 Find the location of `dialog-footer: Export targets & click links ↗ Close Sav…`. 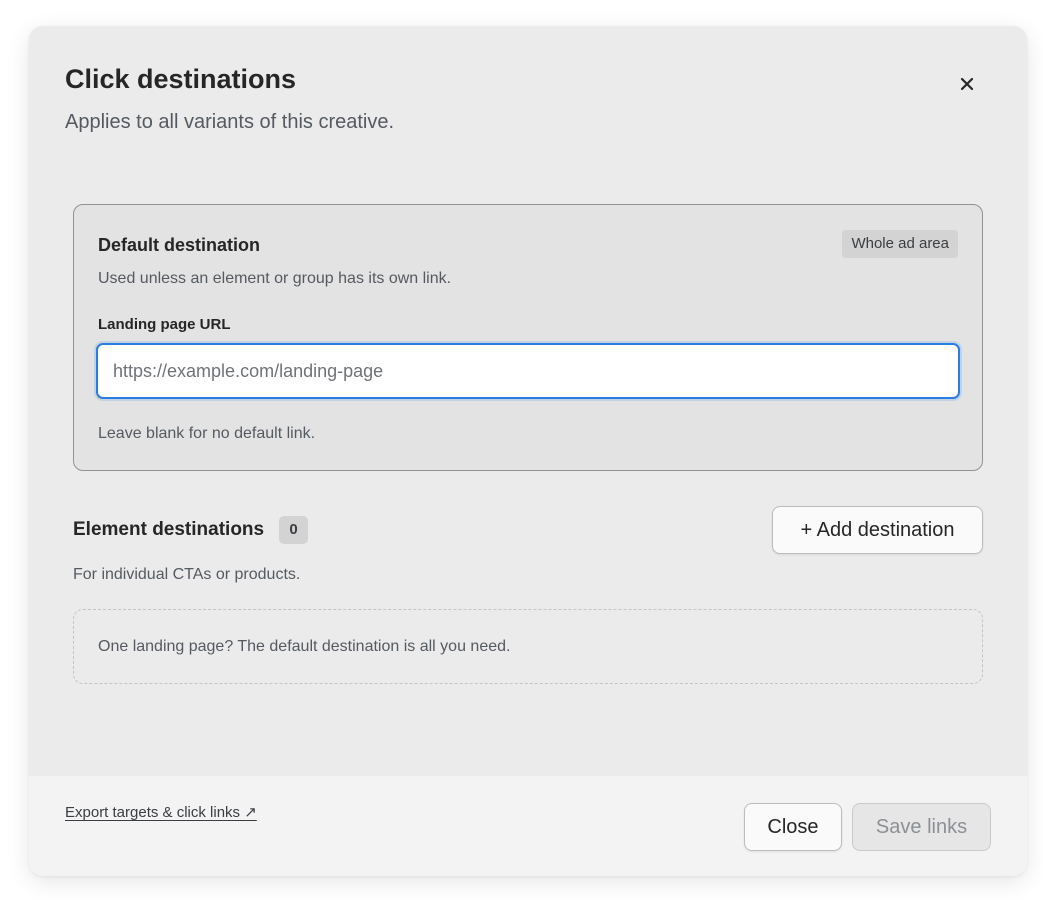

dialog-footer: Export targets & click links ↗ Close Sav… is located at coordinates (528, 826).